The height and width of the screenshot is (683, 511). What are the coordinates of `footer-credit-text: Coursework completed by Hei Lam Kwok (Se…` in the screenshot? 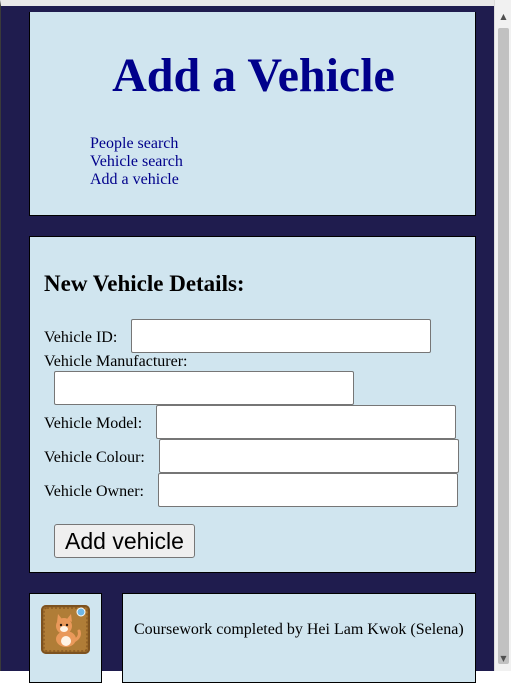 It's located at (299, 629).